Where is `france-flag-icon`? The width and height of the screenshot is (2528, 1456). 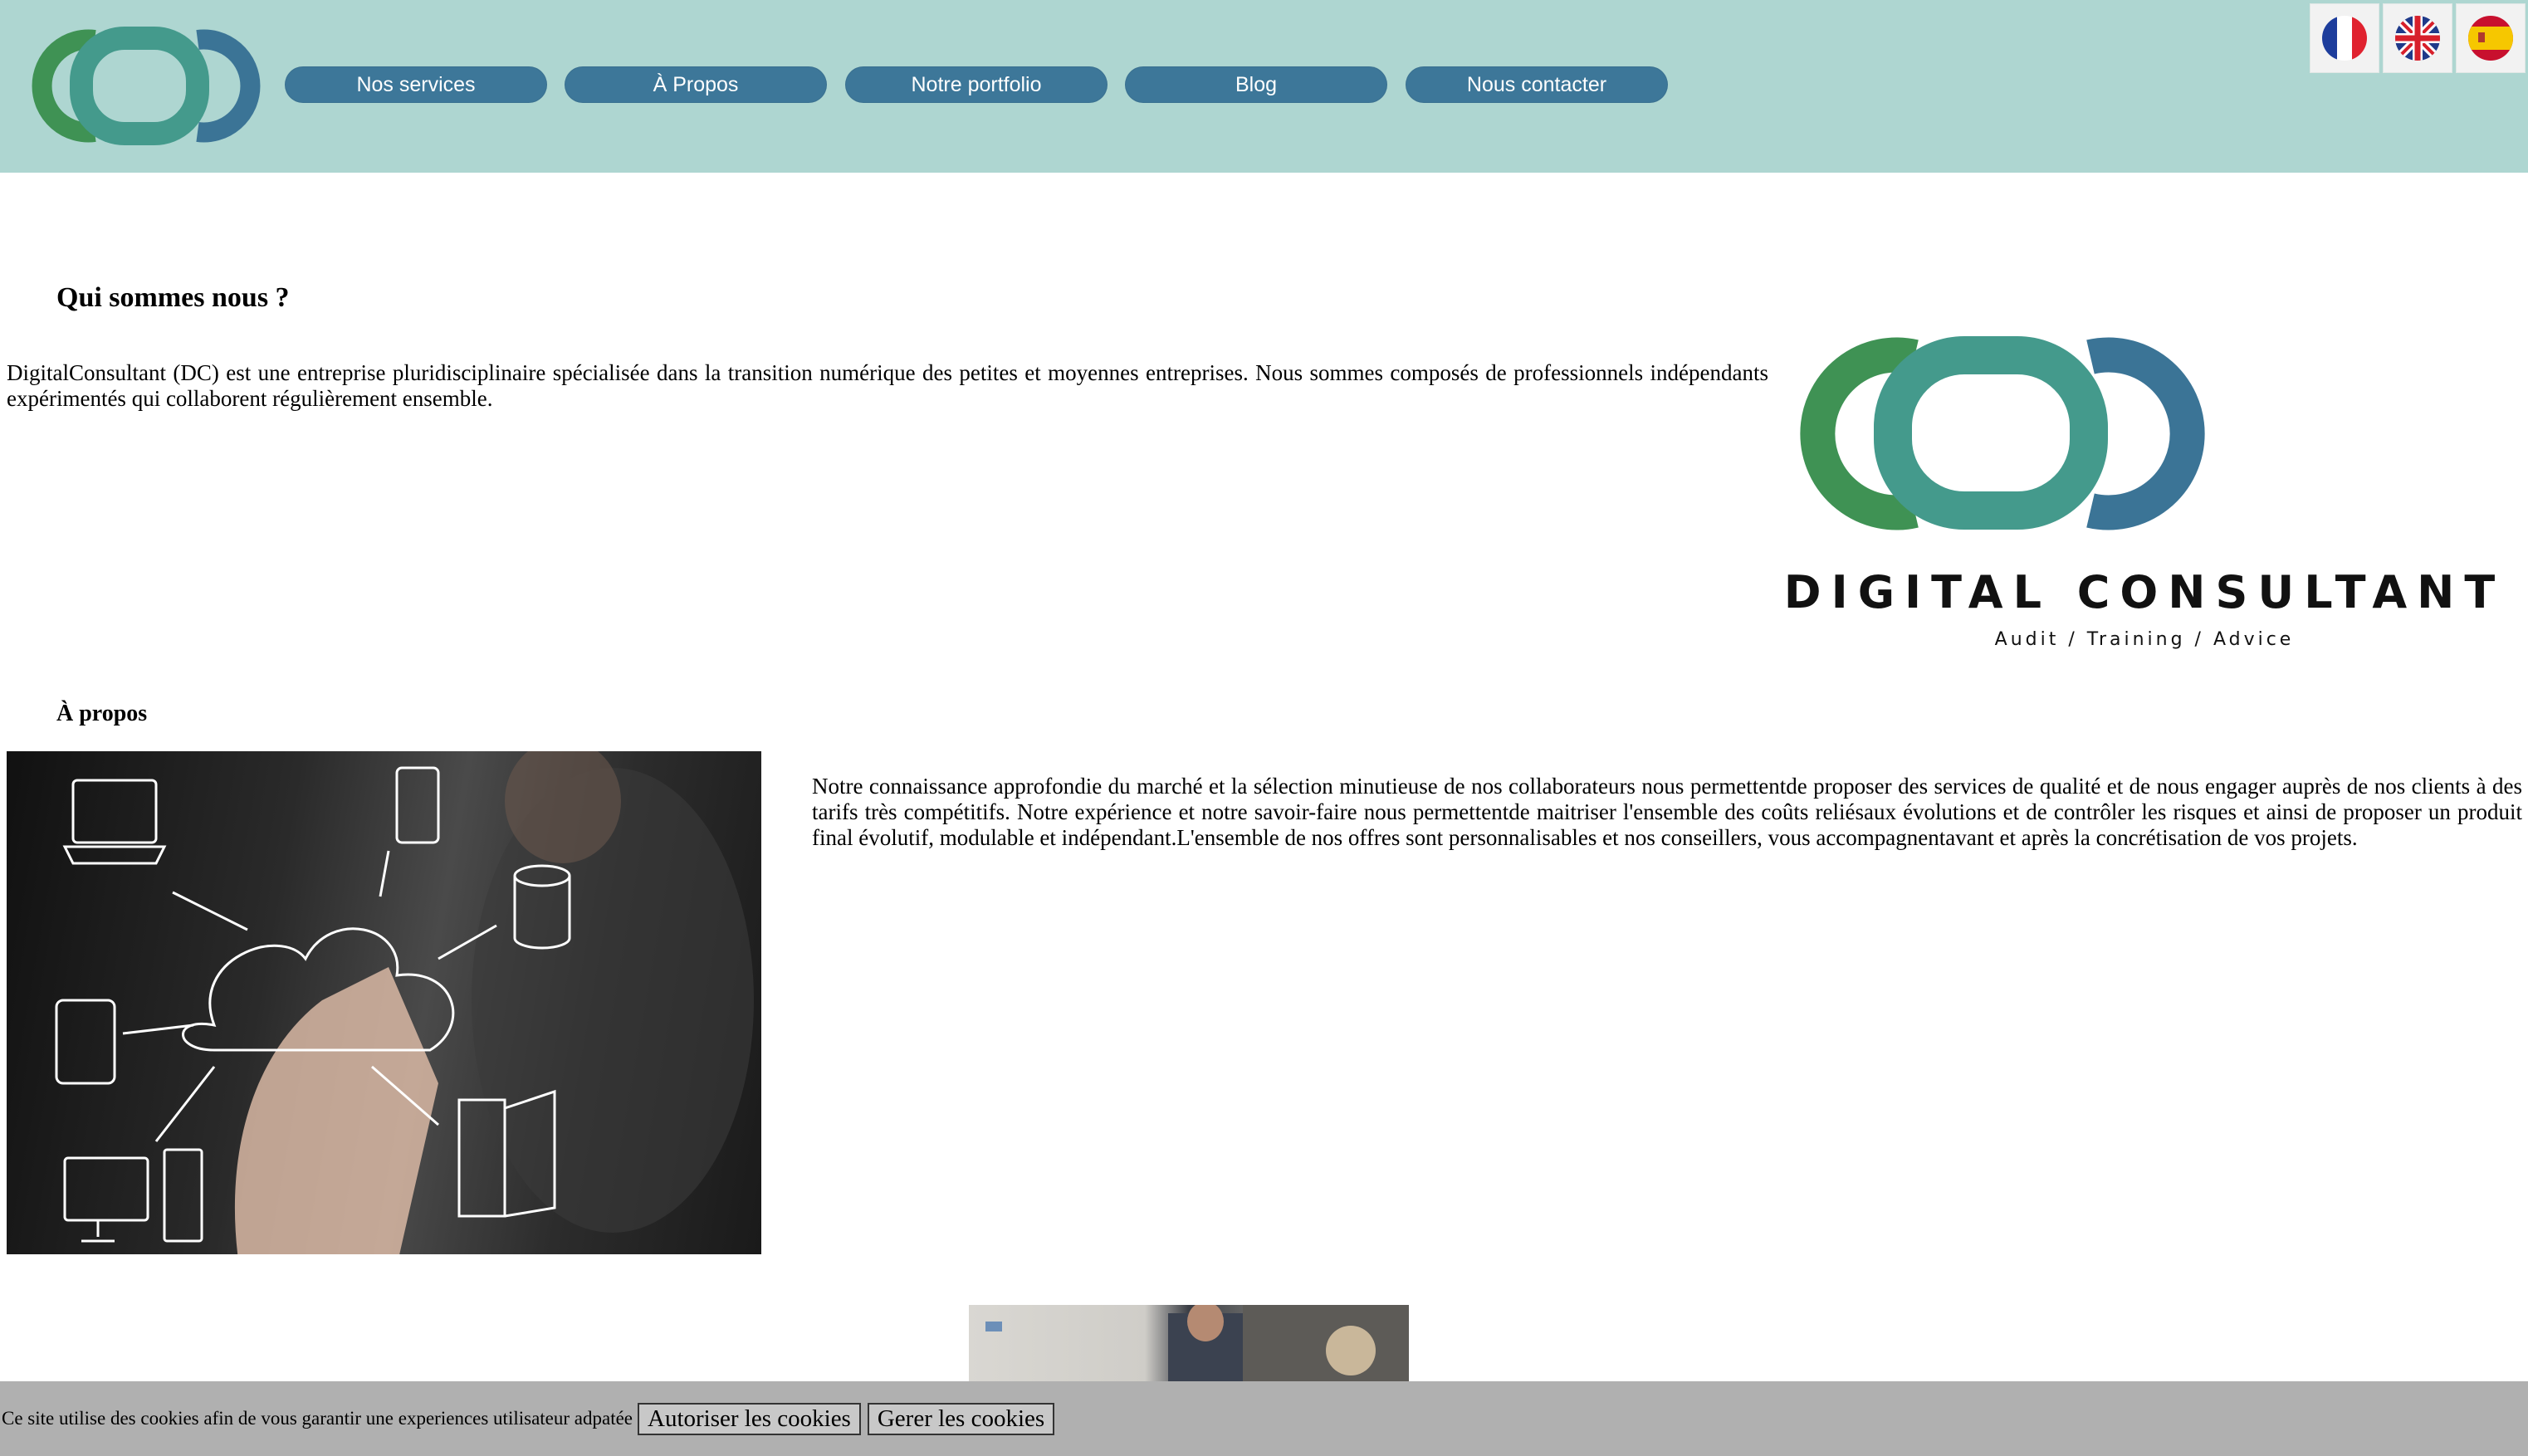 france-flag-icon is located at coordinates (2344, 38).